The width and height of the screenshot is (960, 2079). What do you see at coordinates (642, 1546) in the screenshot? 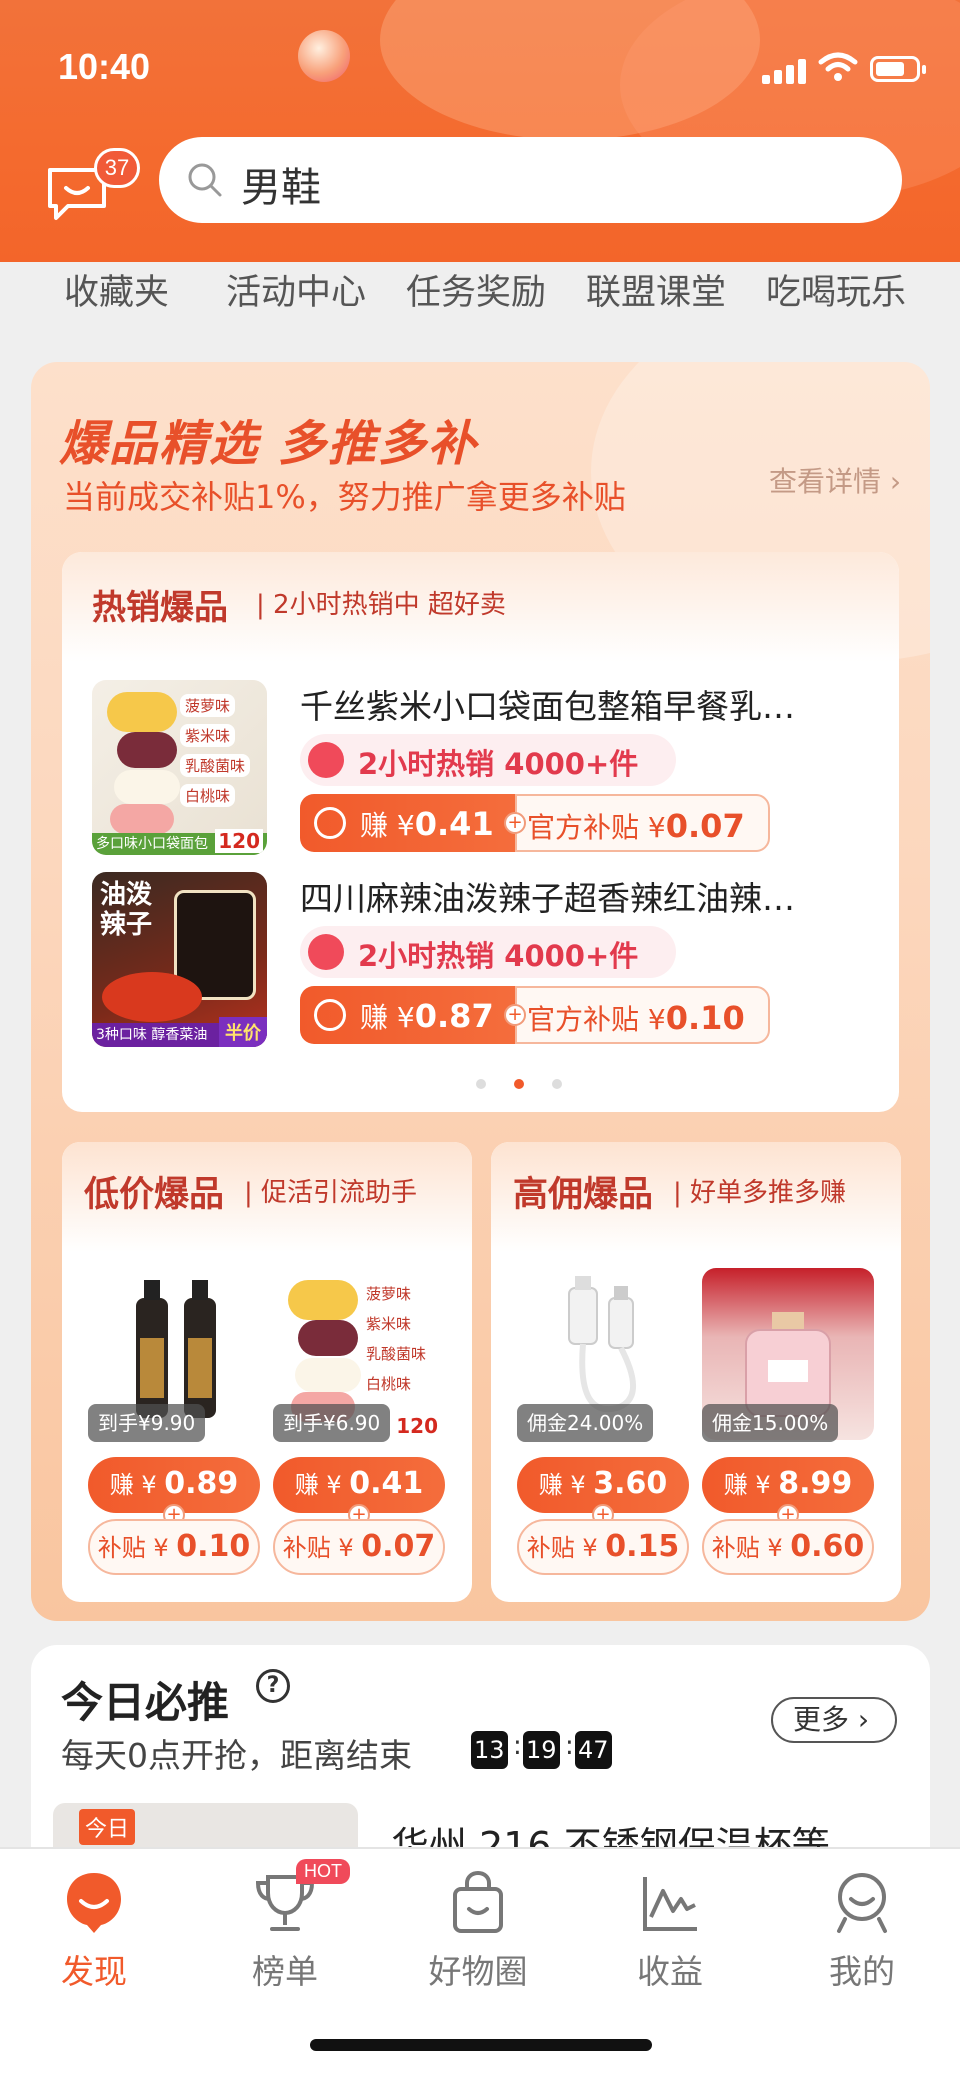
I see `subsidy-value: 0.15` at bounding box center [642, 1546].